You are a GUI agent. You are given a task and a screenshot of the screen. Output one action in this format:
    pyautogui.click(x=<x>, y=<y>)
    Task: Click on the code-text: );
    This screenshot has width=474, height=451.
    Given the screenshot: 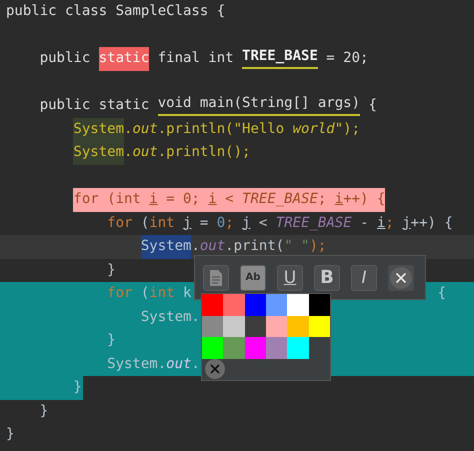 What is the action you would take?
    pyautogui.click(x=317, y=246)
    